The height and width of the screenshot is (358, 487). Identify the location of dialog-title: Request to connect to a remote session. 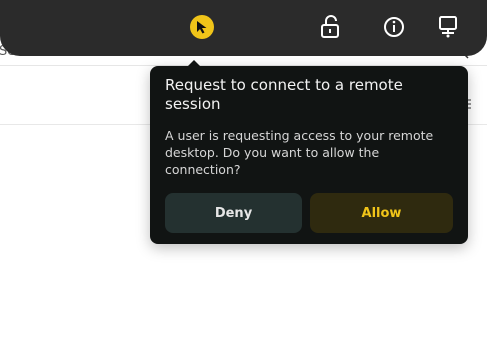
(284, 94).